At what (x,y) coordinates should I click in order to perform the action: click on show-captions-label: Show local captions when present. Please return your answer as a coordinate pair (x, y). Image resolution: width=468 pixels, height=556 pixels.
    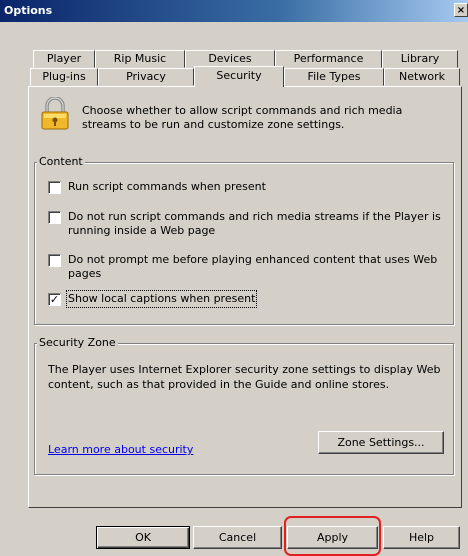
    Looking at the image, I should click on (161, 299).